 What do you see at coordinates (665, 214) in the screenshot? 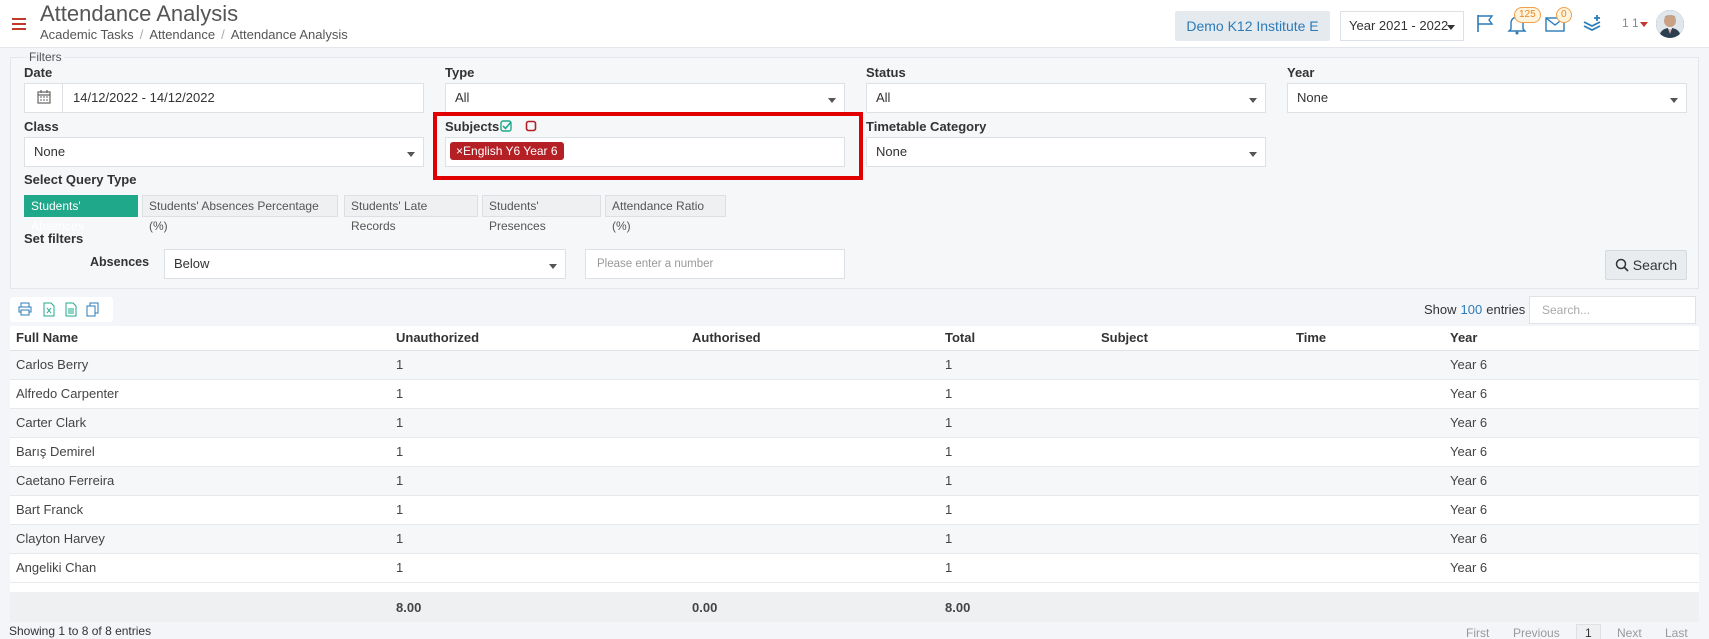
I see `query-type-attendance-ratio: Attendance Ratio (%)` at bounding box center [665, 214].